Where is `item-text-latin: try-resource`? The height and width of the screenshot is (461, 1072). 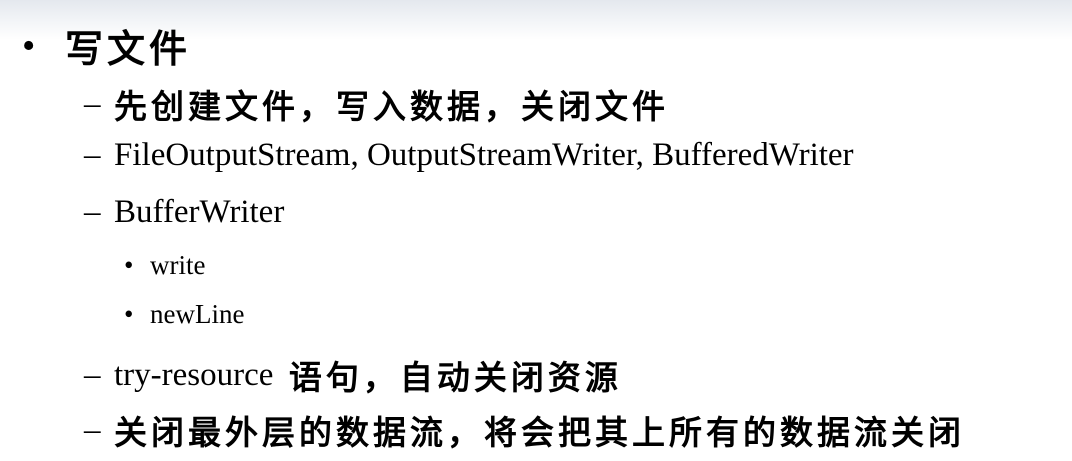
item-text-latin: try-resource is located at coordinates (194, 374).